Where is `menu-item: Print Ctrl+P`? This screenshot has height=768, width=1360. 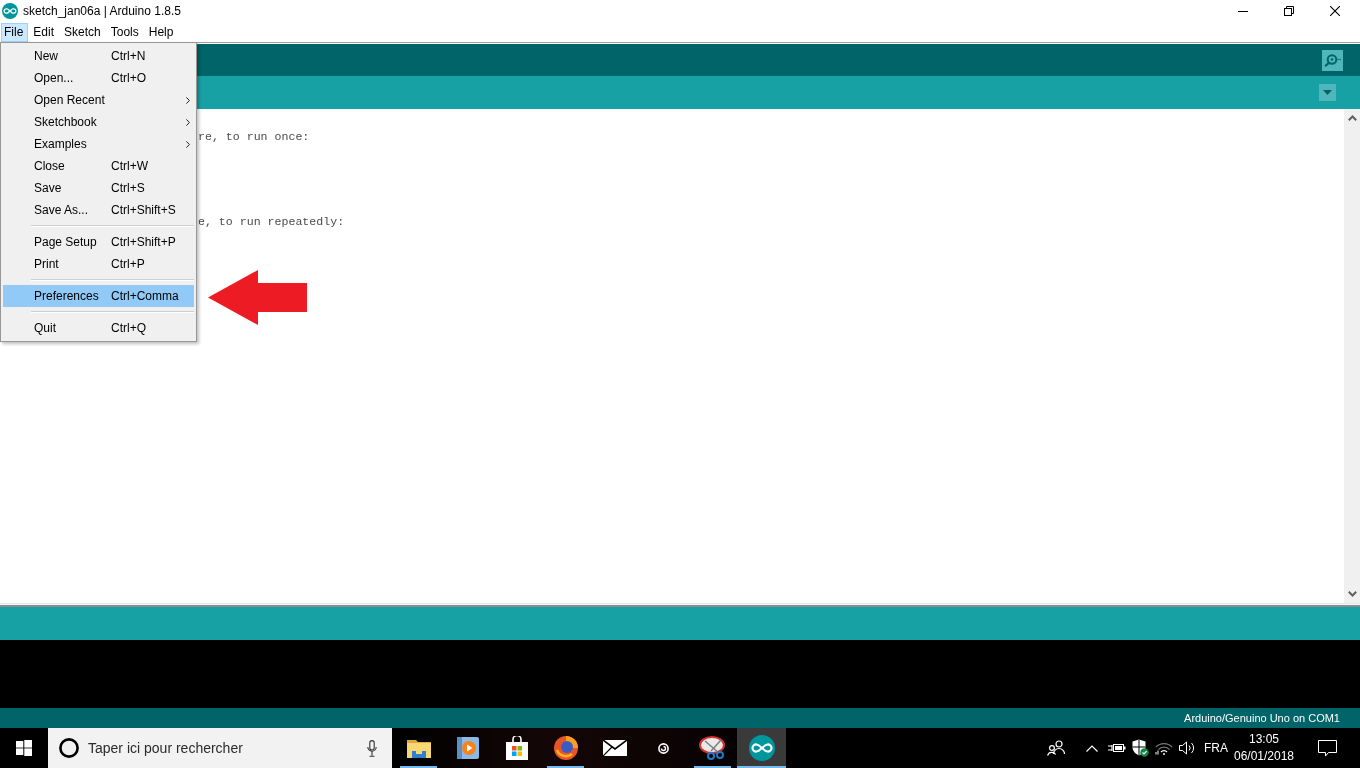 menu-item: Print Ctrl+P is located at coordinates (98, 264).